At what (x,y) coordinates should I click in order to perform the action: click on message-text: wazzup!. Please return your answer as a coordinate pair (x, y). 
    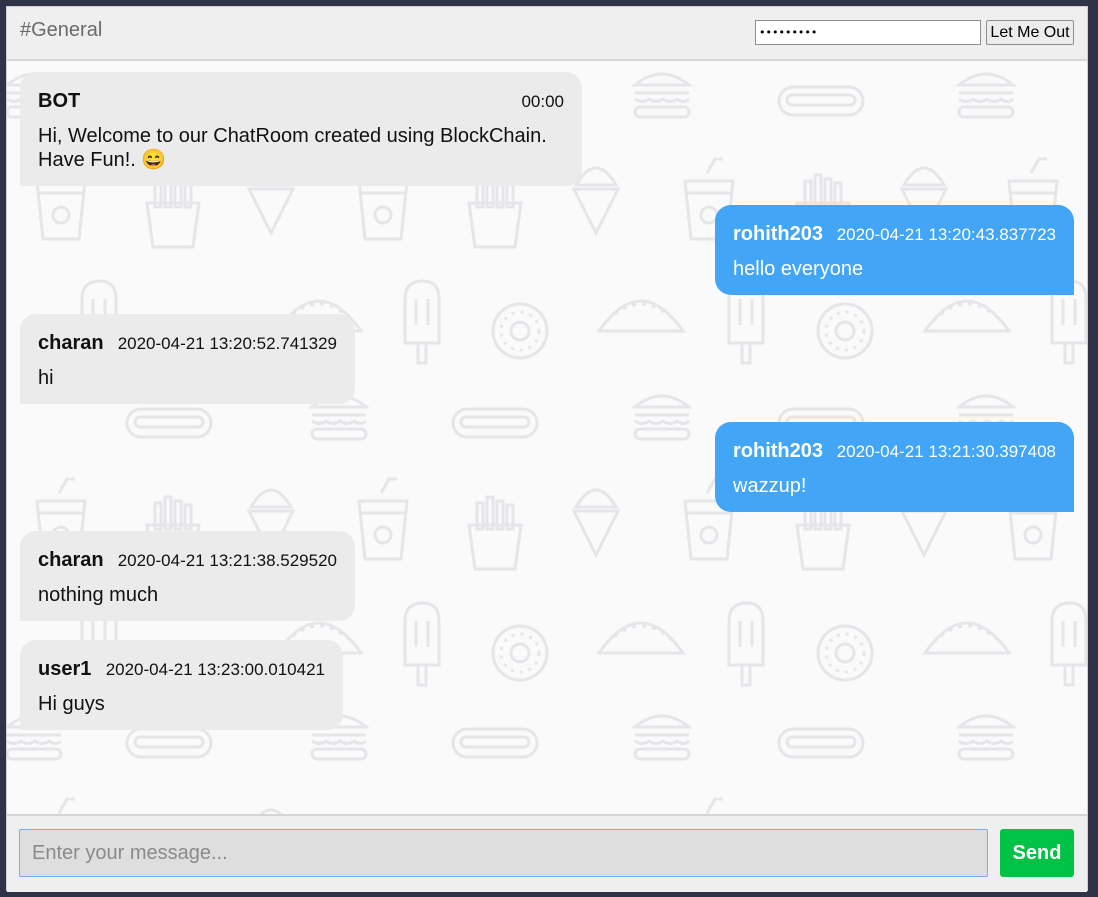
    Looking at the image, I should click on (770, 486).